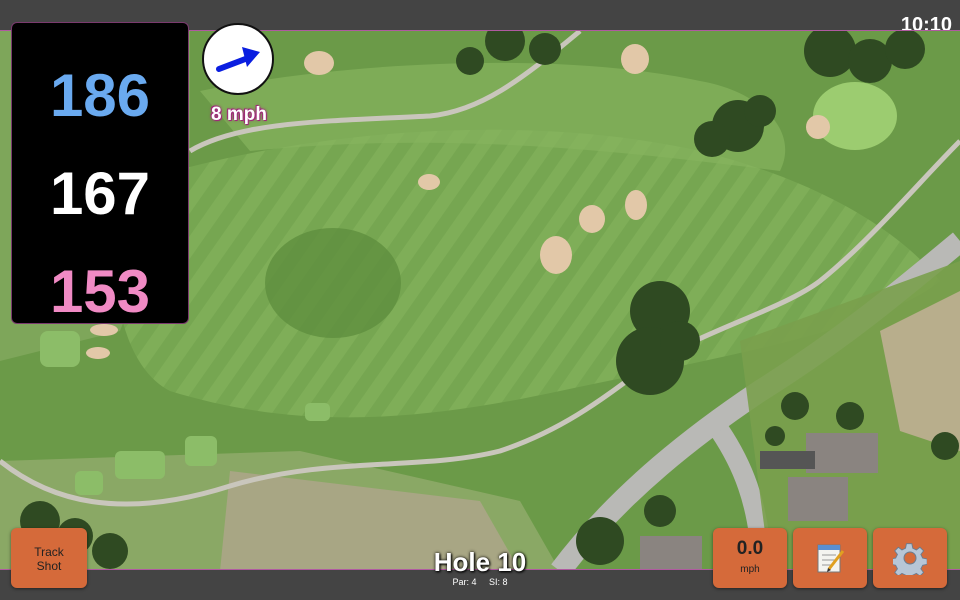 Image resolution: width=960 pixels, height=600 pixels. Describe the element at coordinates (464, 582) in the screenshot. I see `par-label: Par: 4` at that location.